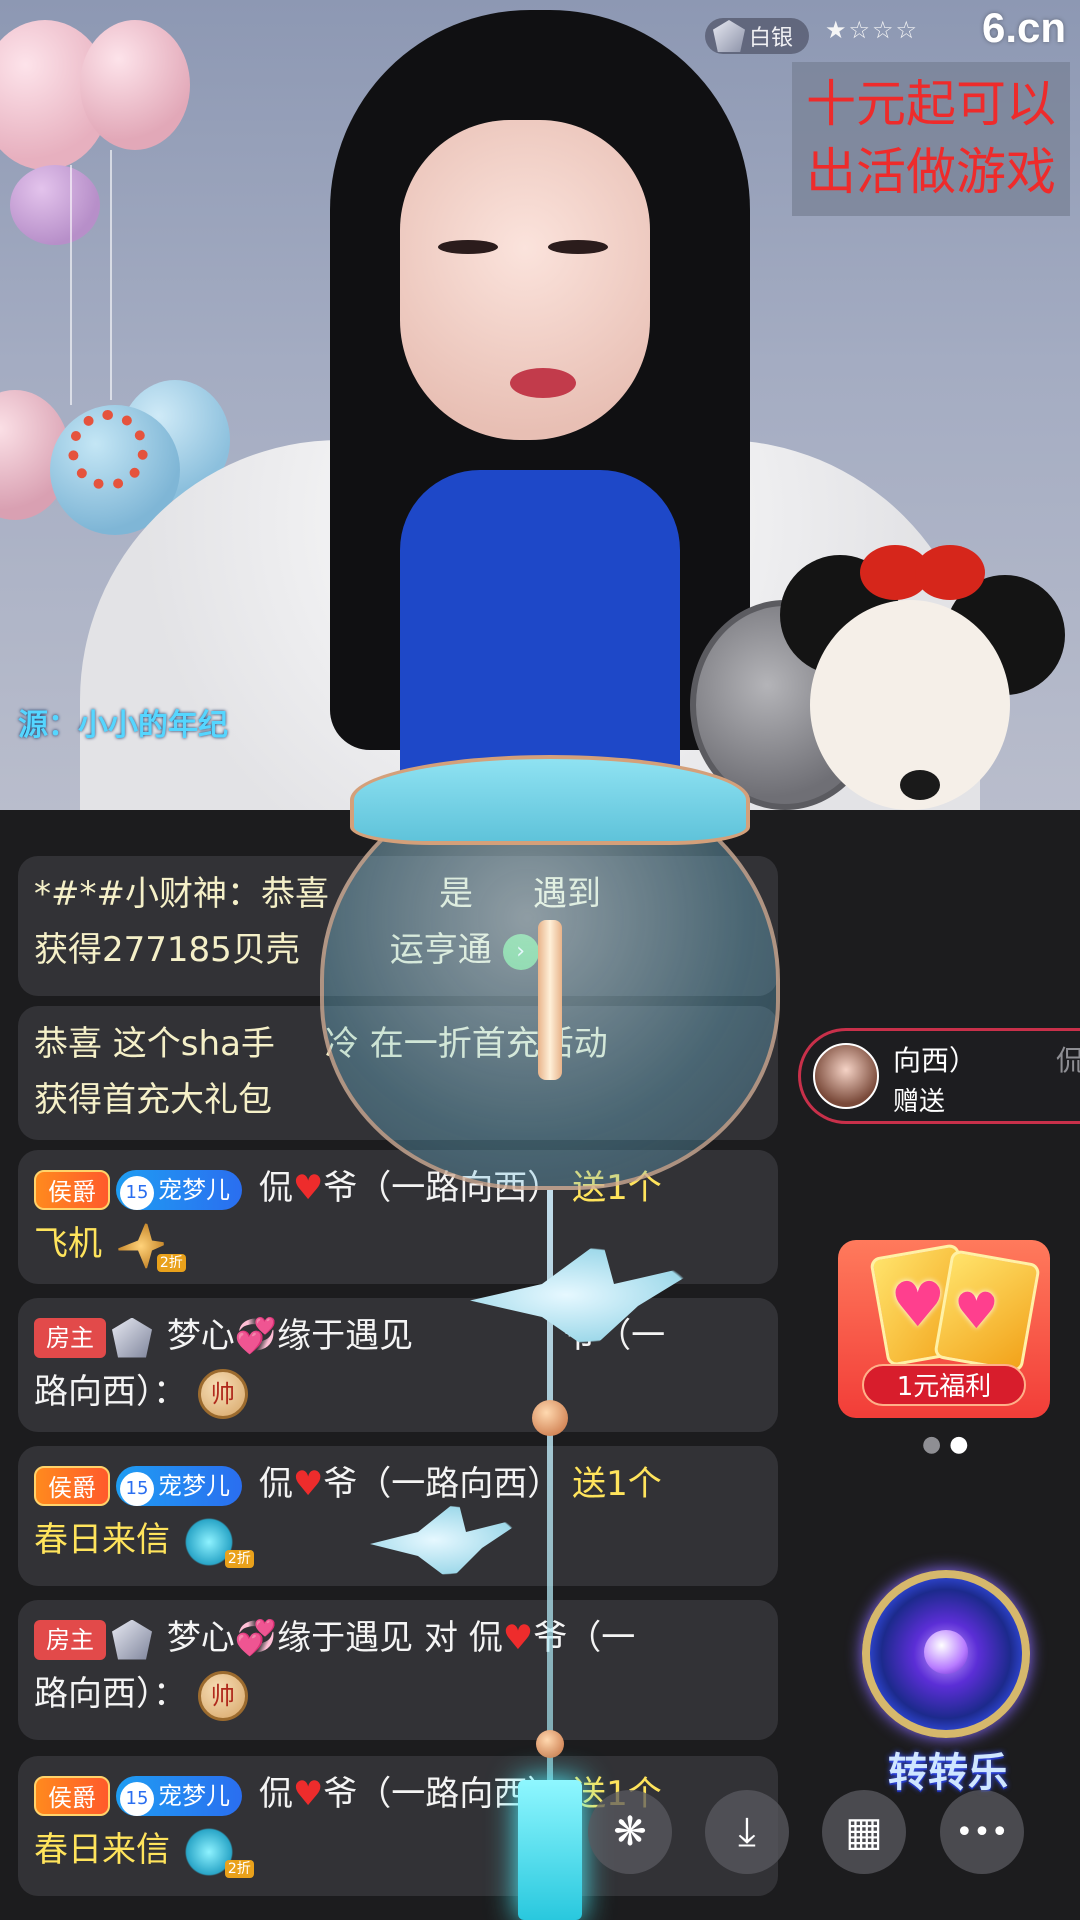 The image size is (1080, 1920). I want to click on promo-line-1: 十元起可以, so click(931, 104).